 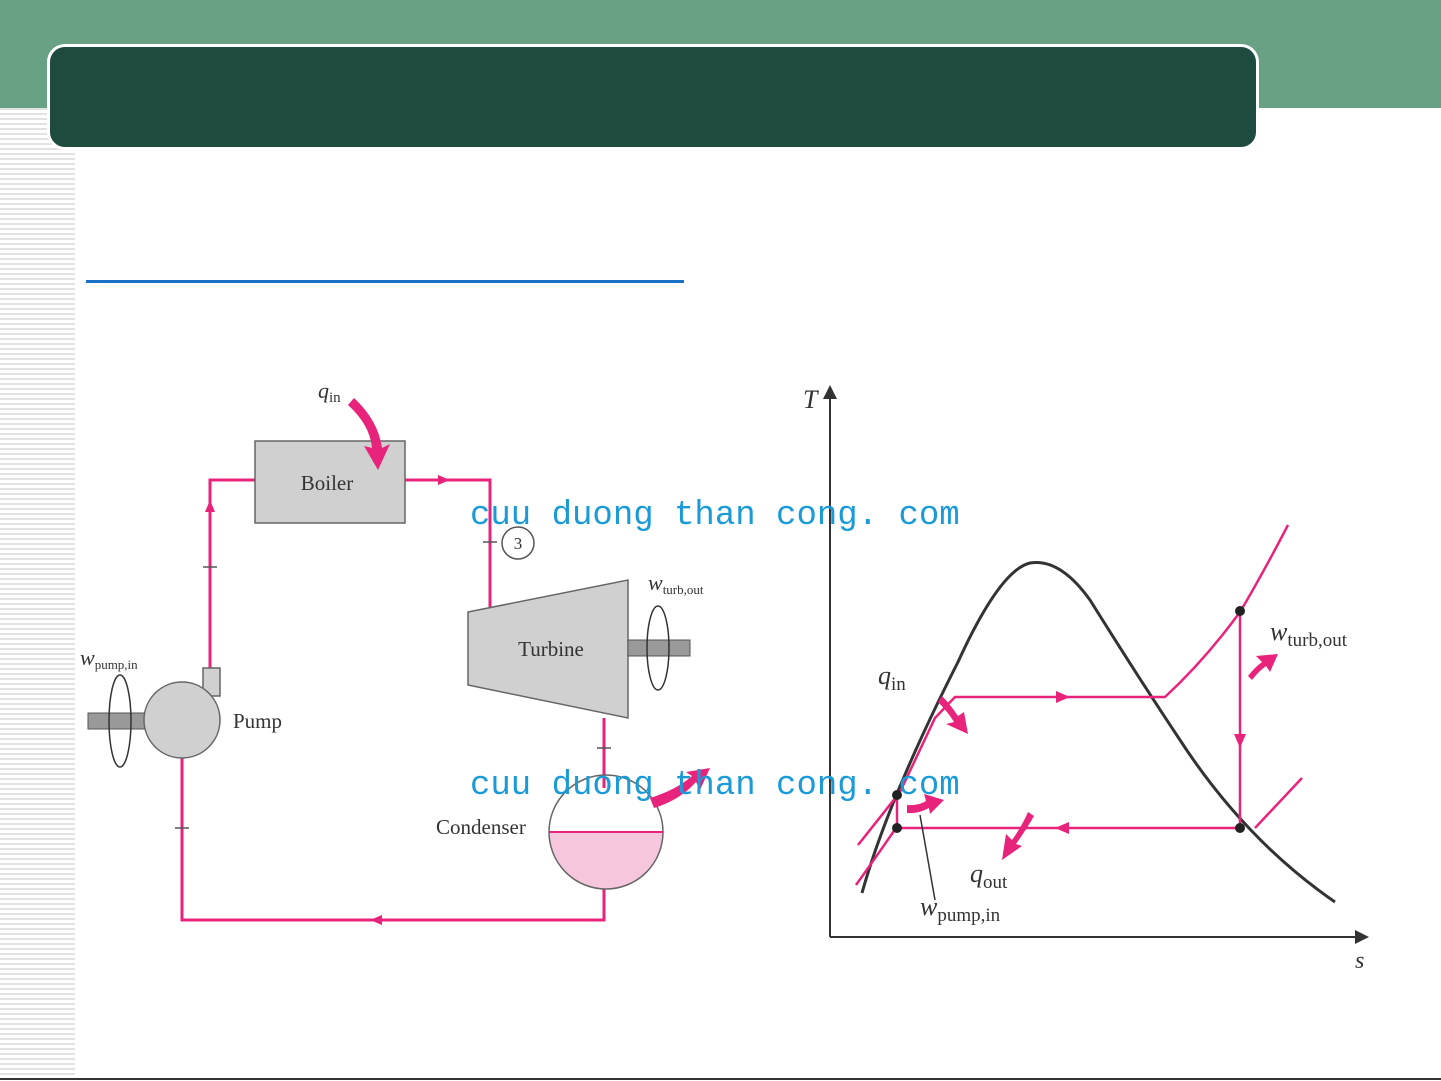 What do you see at coordinates (118, 721) in the screenshot?
I see `pump-shaft` at bounding box center [118, 721].